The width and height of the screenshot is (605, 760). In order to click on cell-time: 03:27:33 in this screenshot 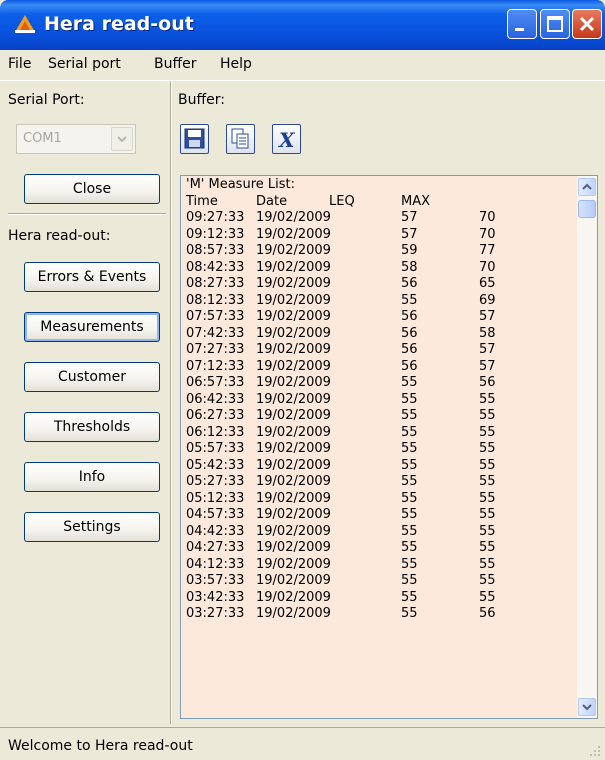, I will do `click(215, 613)`.